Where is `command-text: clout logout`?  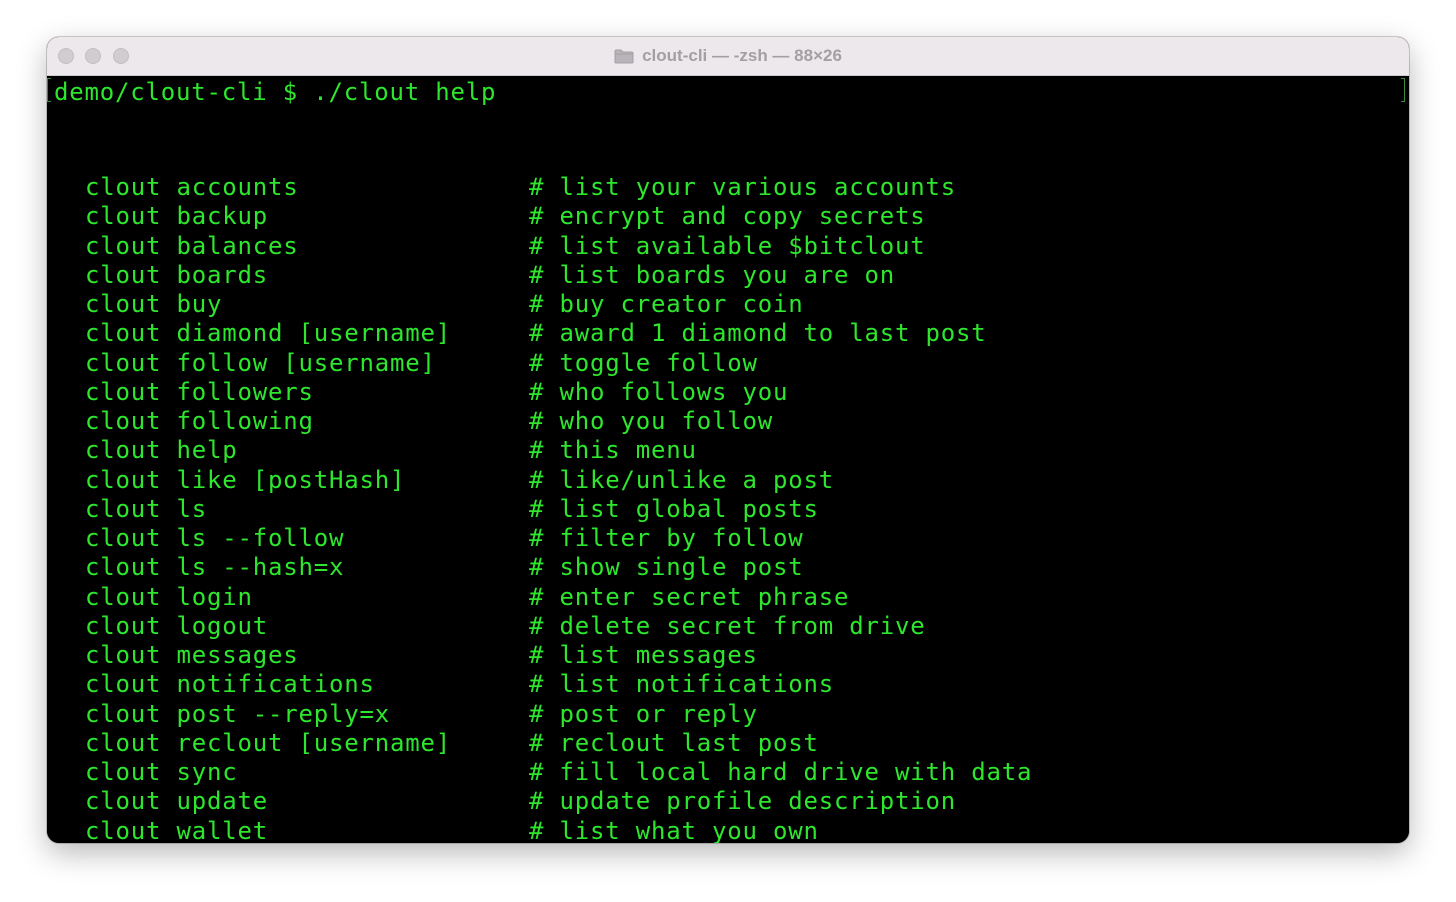 command-text: clout logout is located at coordinates (176, 625).